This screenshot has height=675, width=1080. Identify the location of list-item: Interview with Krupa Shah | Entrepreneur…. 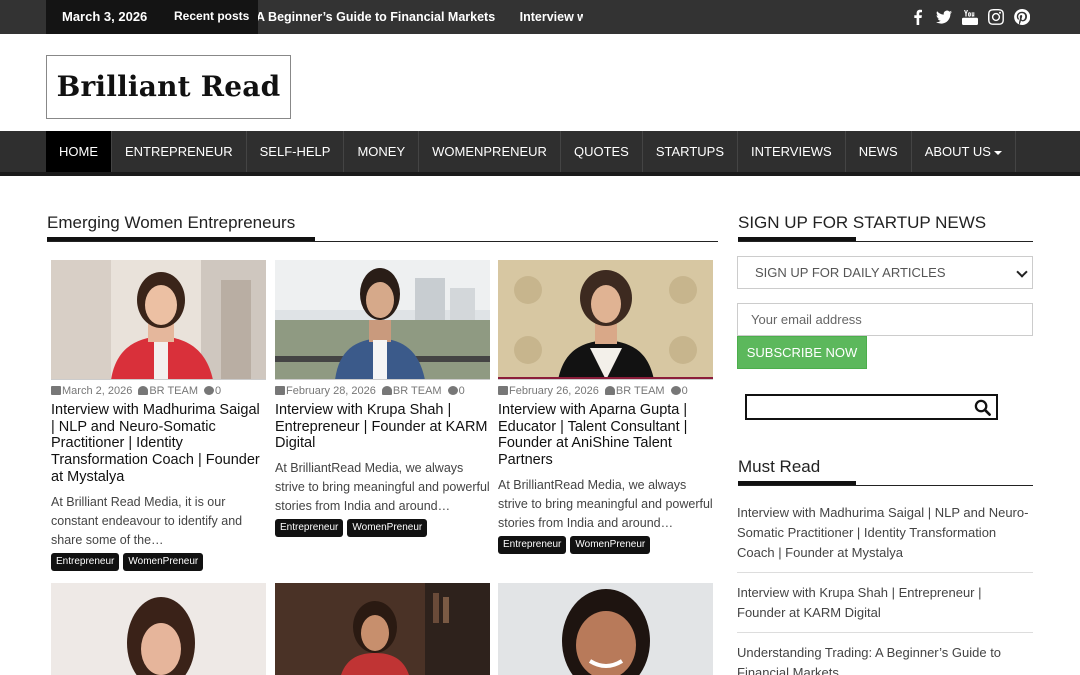
(885, 608).